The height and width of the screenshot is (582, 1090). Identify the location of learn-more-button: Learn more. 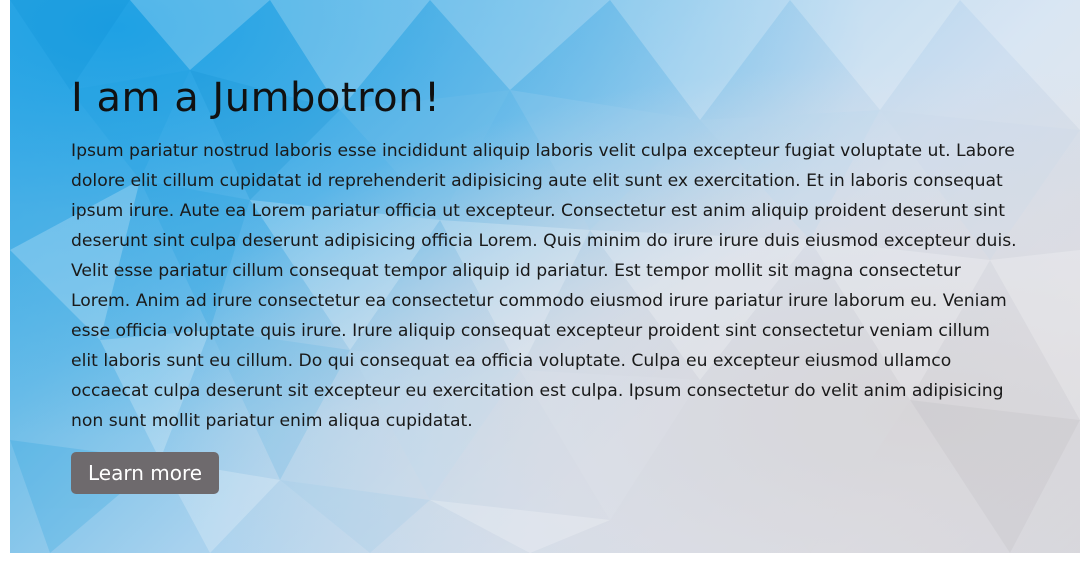
(145, 473).